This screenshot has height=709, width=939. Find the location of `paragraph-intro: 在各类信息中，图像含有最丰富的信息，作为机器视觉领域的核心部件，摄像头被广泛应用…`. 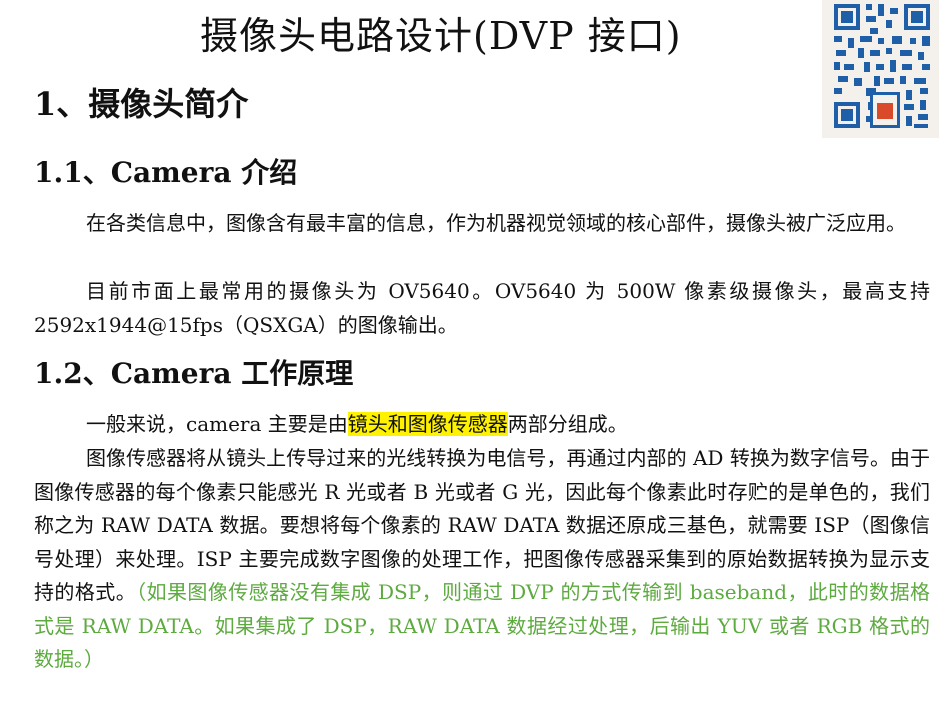

paragraph-intro: 在各类信息中，图像含有最丰富的信息，作为机器视觉领域的核心部件，摄像头被广泛应用… is located at coordinates (496, 223).